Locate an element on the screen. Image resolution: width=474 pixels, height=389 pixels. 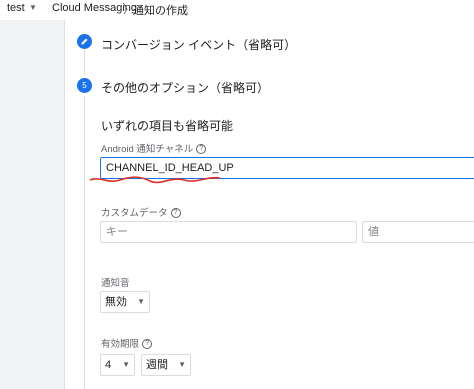
pencil-icon is located at coordinates (84, 41).